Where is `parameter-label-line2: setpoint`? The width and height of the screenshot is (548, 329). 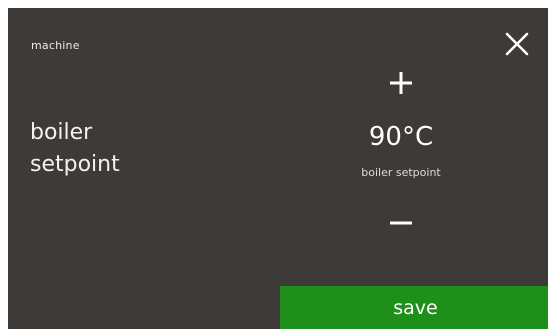
parameter-label-line2: setpoint is located at coordinates (75, 164).